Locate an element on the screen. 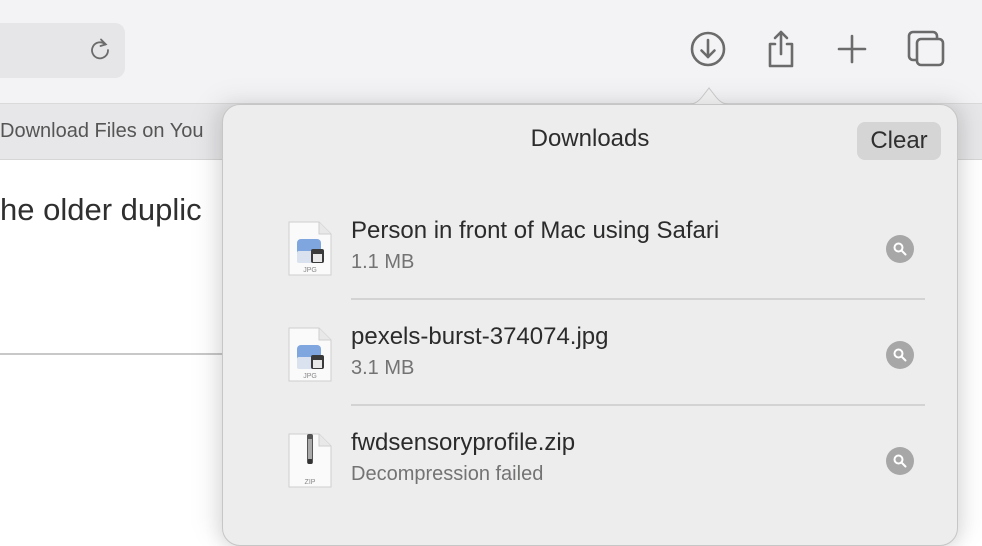 The image size is (982, 546). reload-icon is located at coordinates (100, 49).